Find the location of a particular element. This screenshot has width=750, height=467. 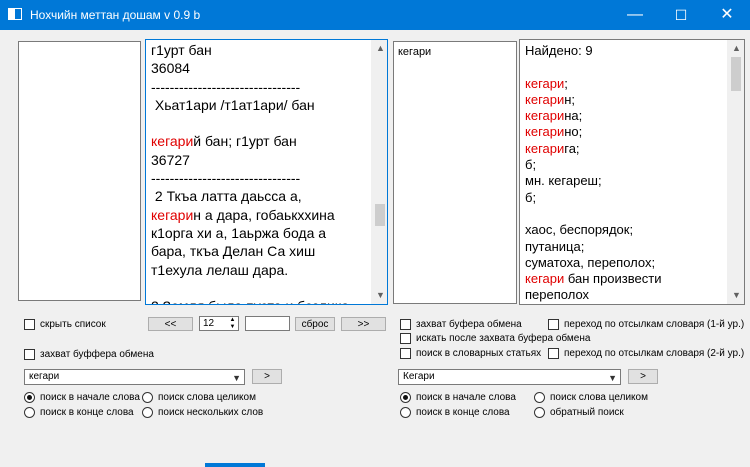

left-search-go-button: > is located at coordinates (267, 376).